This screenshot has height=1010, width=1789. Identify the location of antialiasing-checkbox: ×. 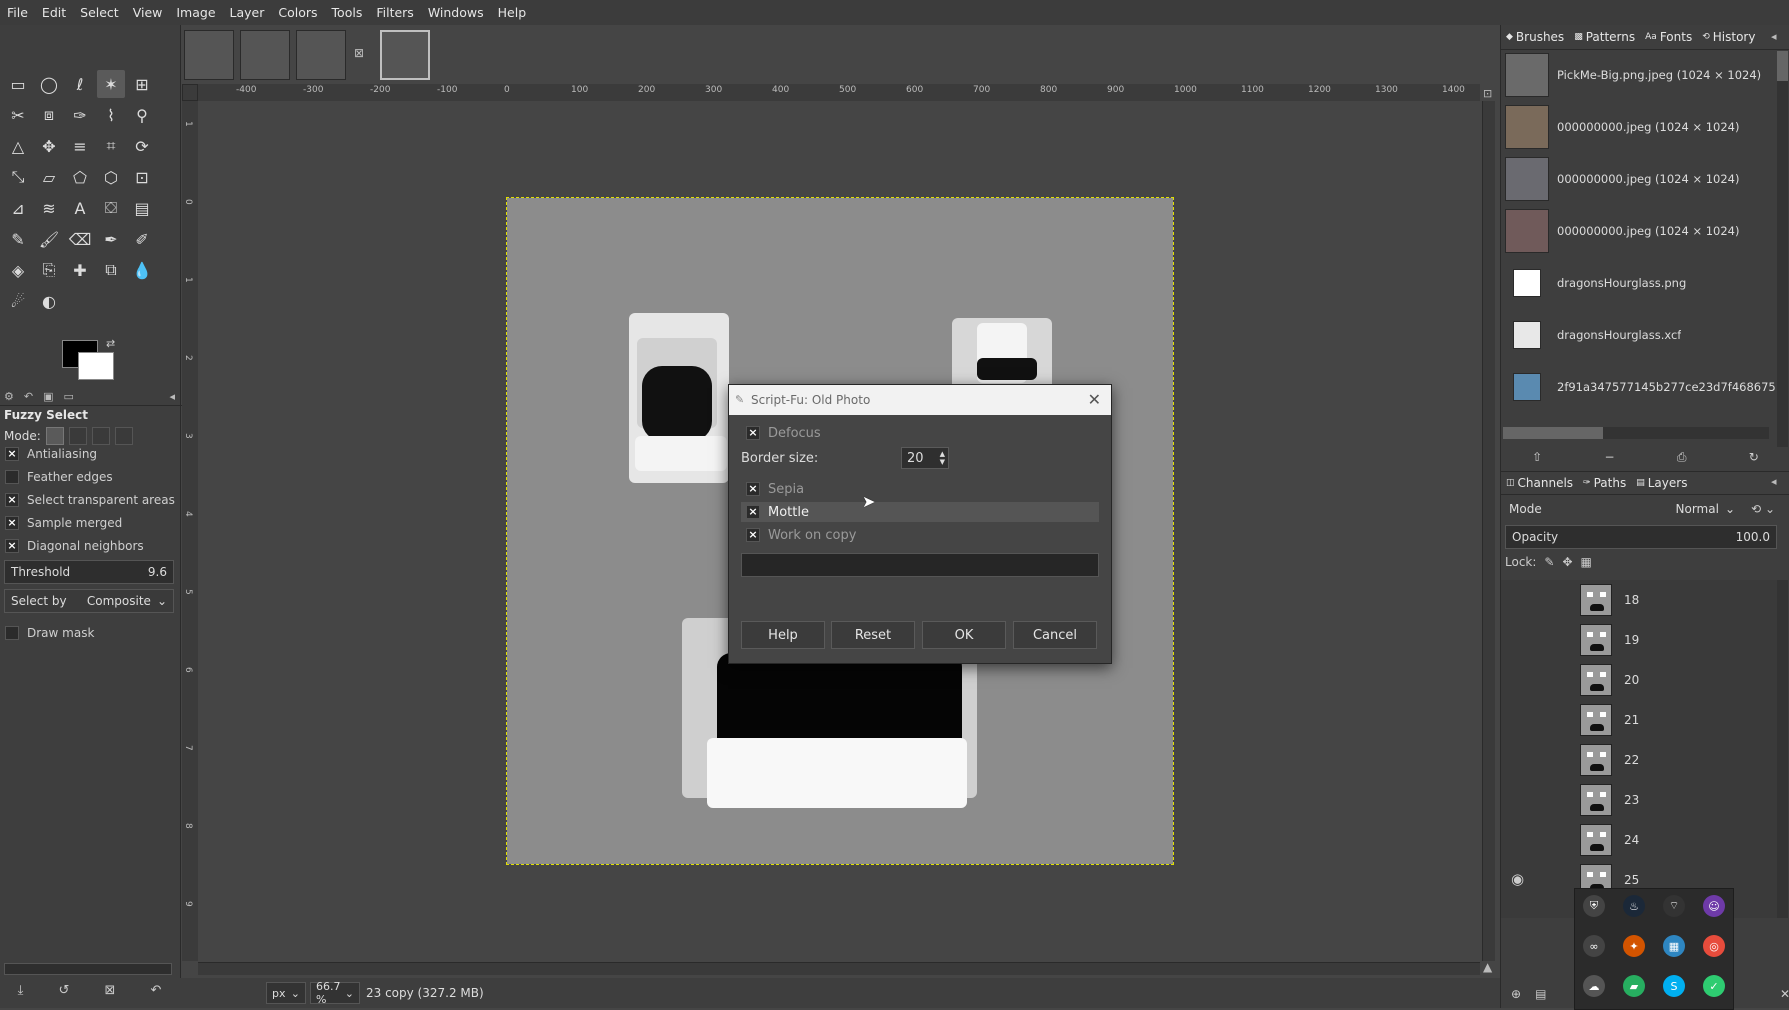
(12, 454).